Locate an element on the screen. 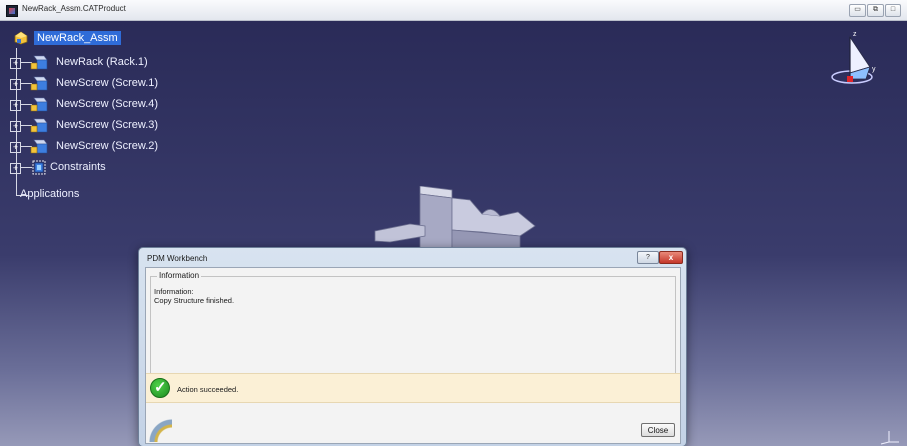  compass-z-label: z is located at coordinates (855, 34).